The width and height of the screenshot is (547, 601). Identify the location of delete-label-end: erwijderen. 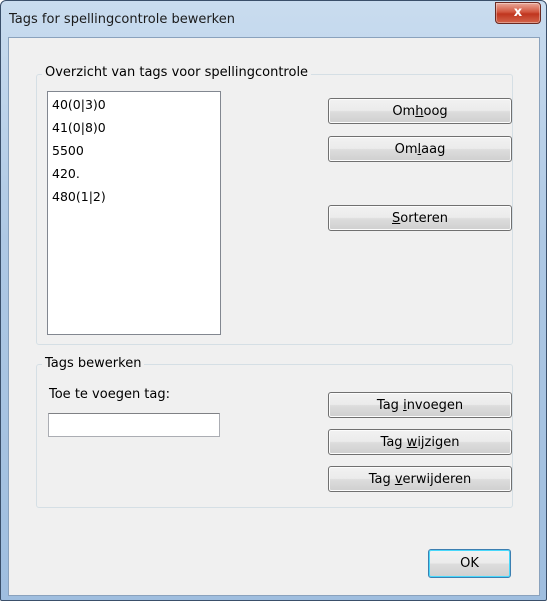
(437, 479).